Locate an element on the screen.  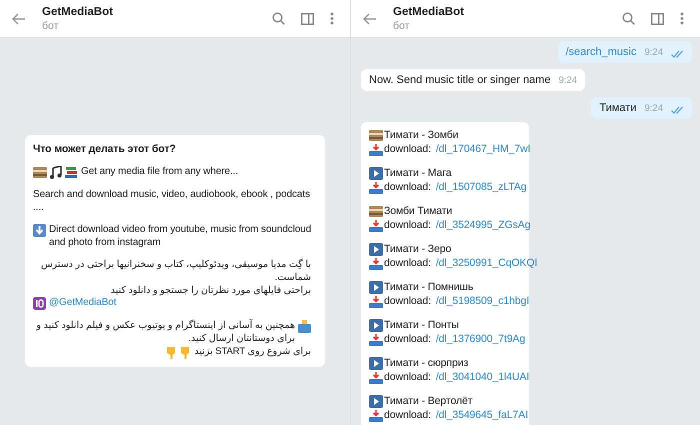
download-link: /dl_1376900_7t9Ag is located at coordinates (481, 339).